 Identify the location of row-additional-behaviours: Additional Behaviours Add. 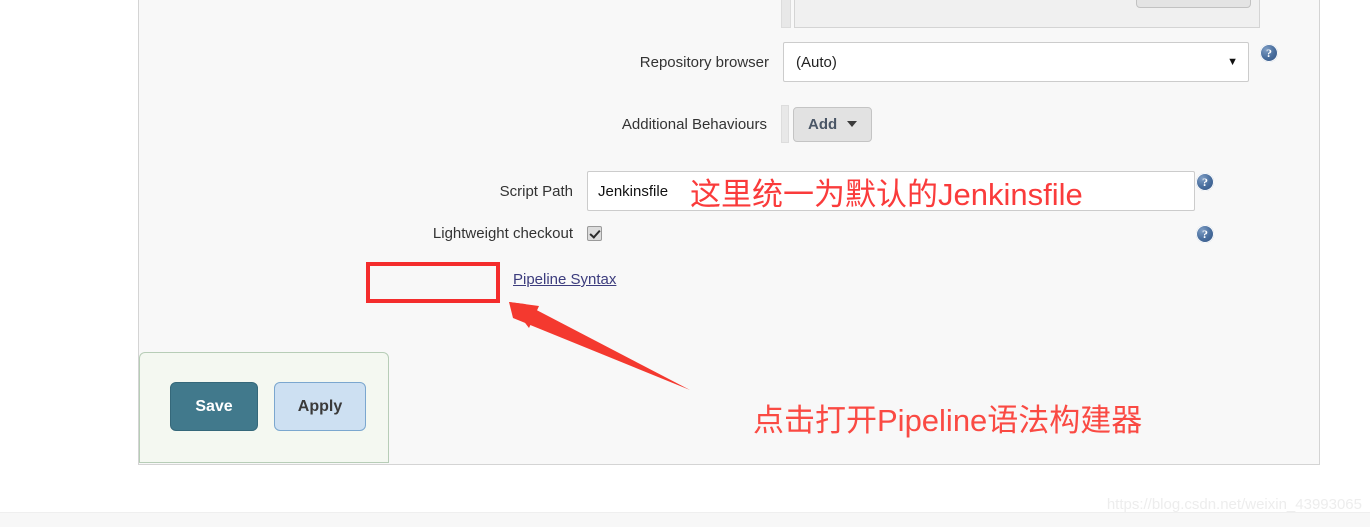
(730, 124).